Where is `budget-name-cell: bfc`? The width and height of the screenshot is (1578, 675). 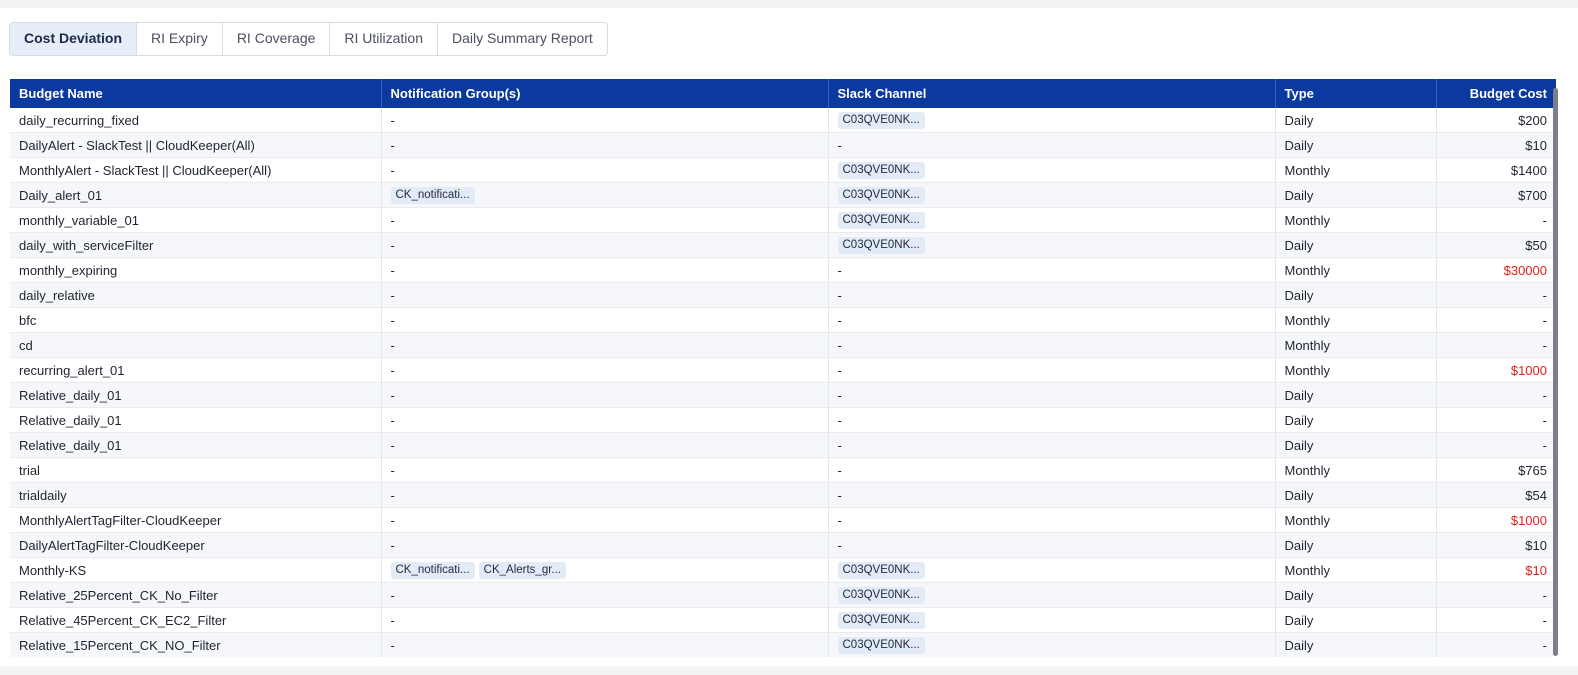
budget-name-cell: bfc is located at coordinates (196, 320).